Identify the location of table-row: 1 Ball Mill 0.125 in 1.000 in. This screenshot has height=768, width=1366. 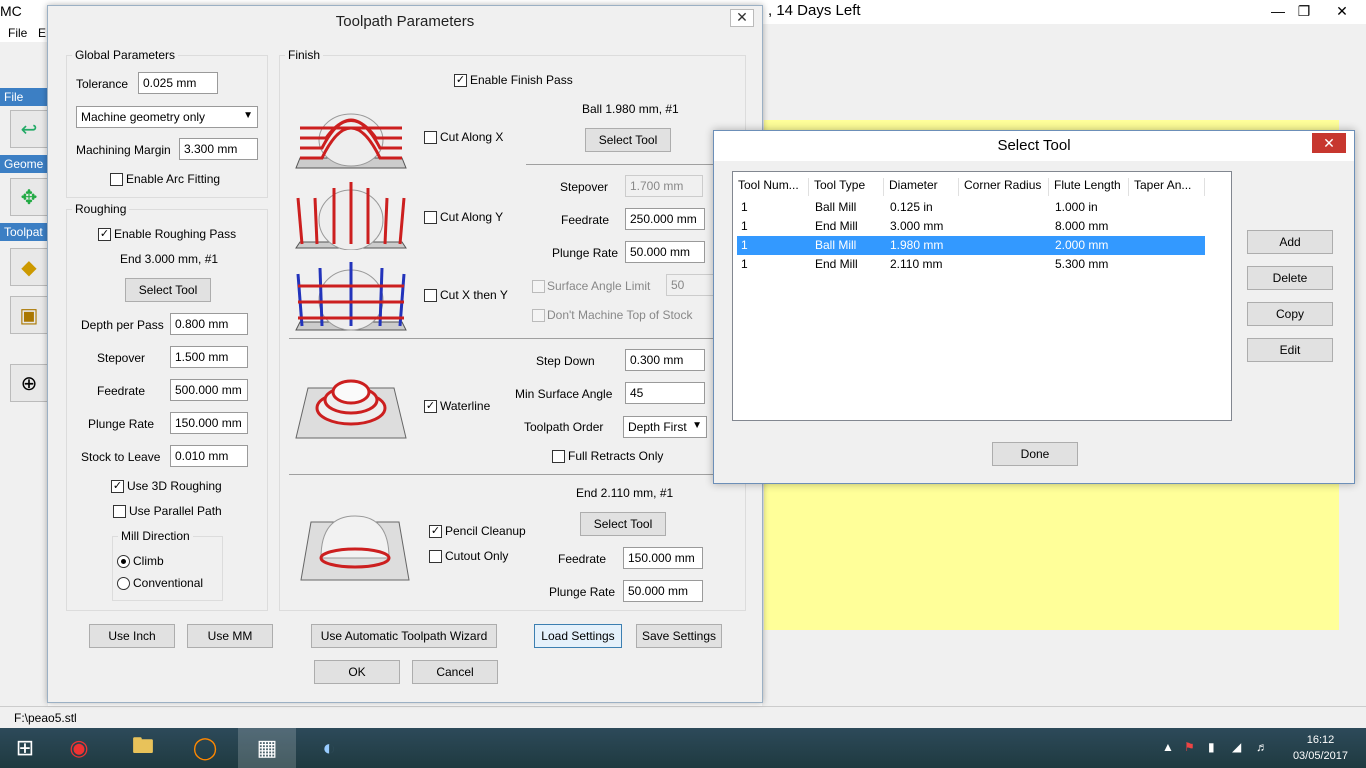
(971, 207).